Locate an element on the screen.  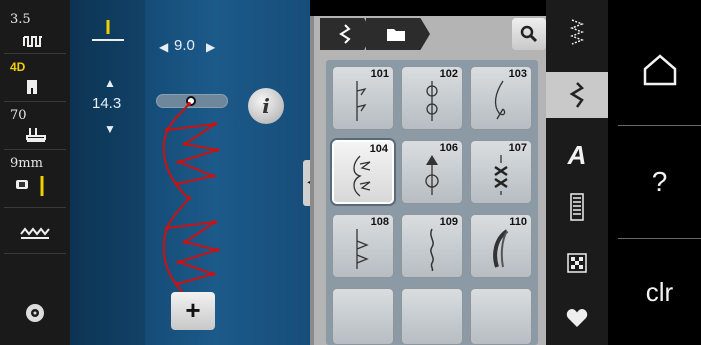
stitch-width-display: 9.0 is located at coordinates (184, 45).